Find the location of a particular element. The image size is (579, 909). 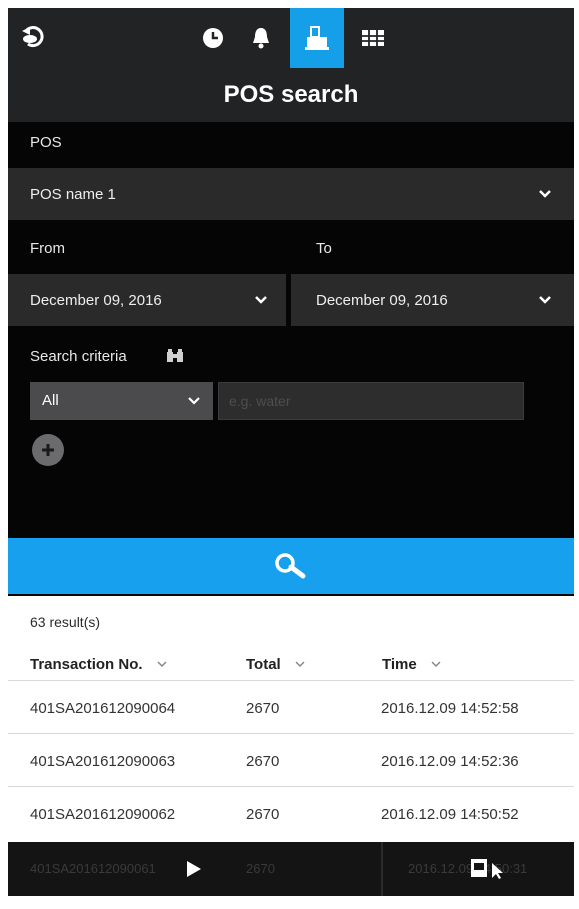

cell-time: 2016.12.09 14:52:58 is located at coordinates (450, 708).